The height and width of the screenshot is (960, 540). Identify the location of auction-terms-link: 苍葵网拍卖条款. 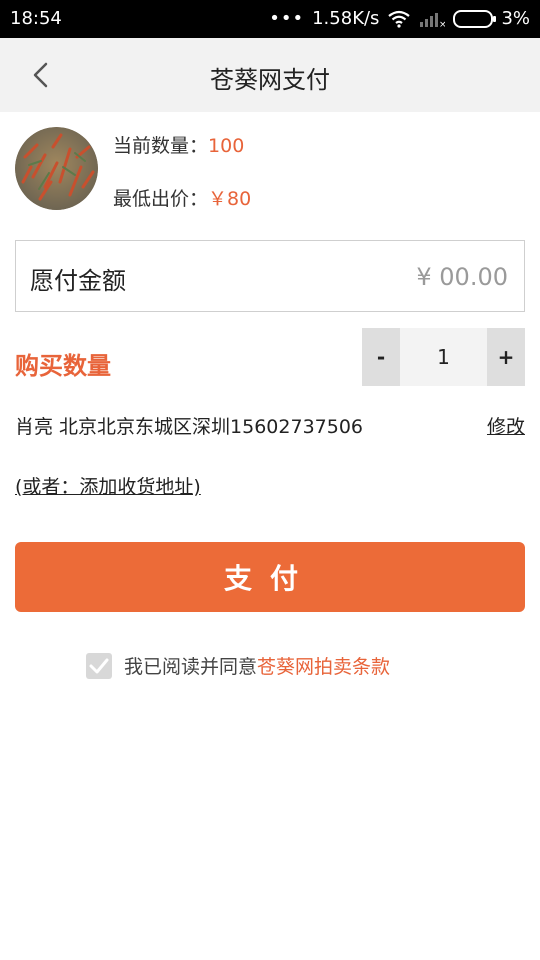
(323, 665).